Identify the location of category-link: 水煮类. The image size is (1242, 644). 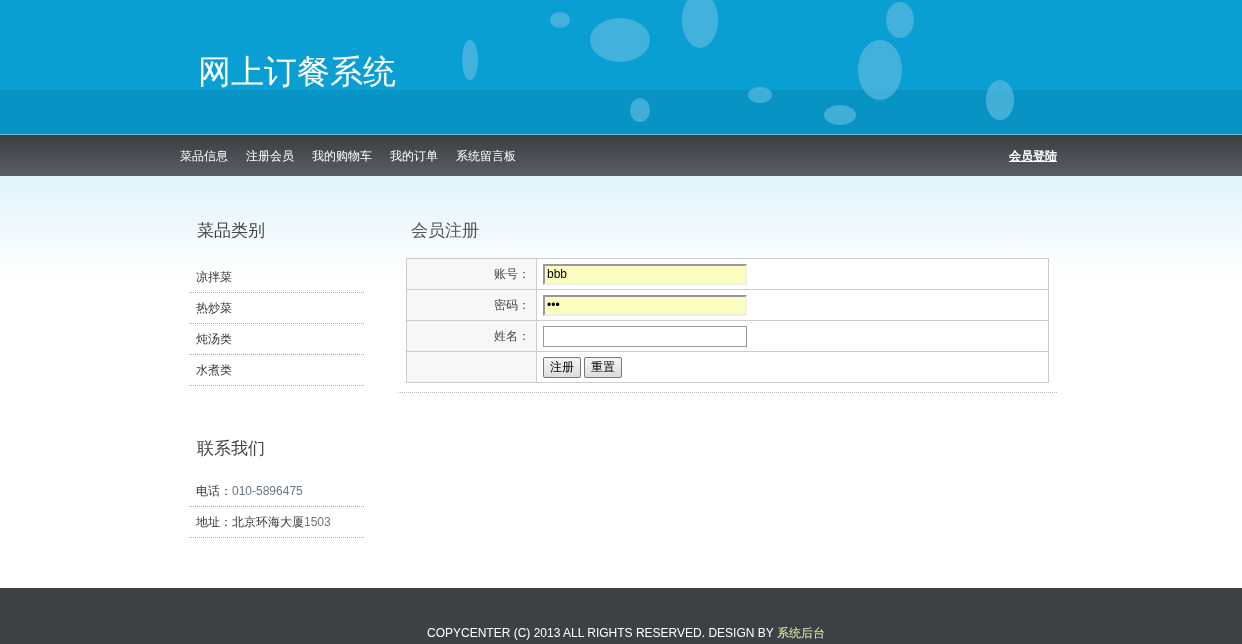
(214, 370).